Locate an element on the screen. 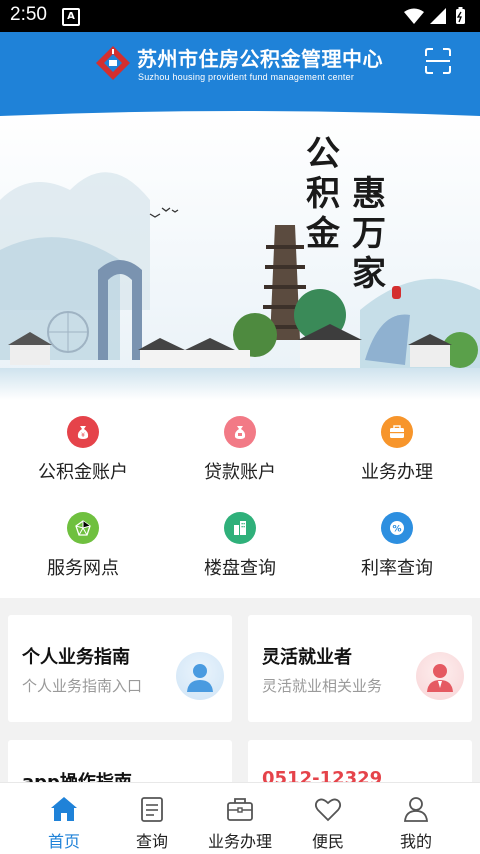 Image resolution: width=480 pixels, height=854 pixels. money-bag-icon: ¥ is located at coordinates (83, 432).